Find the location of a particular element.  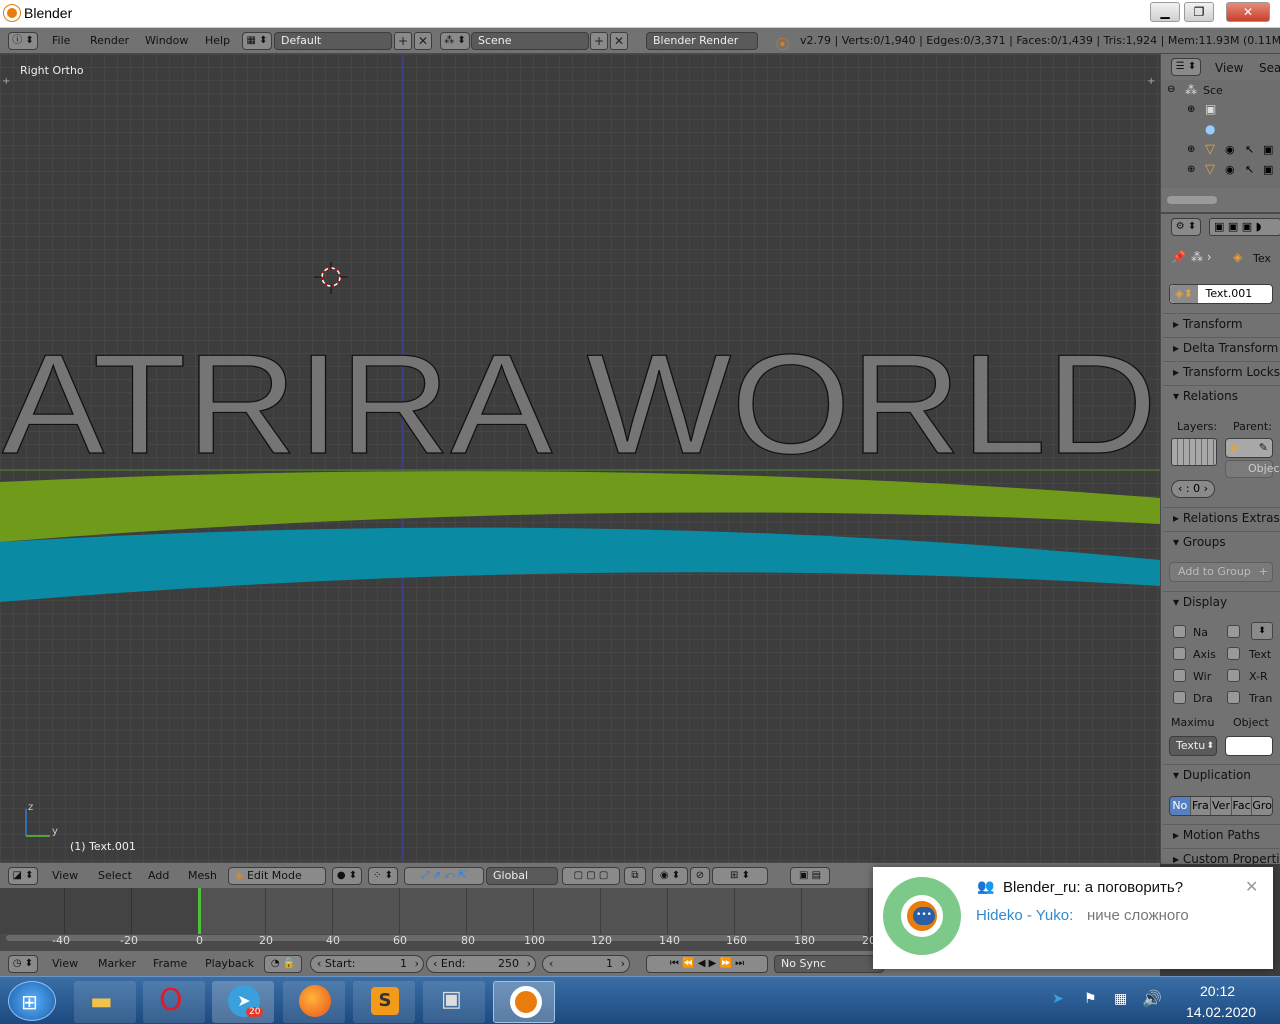

clock-time: 20:12 is located at coordinates (1217, 991).